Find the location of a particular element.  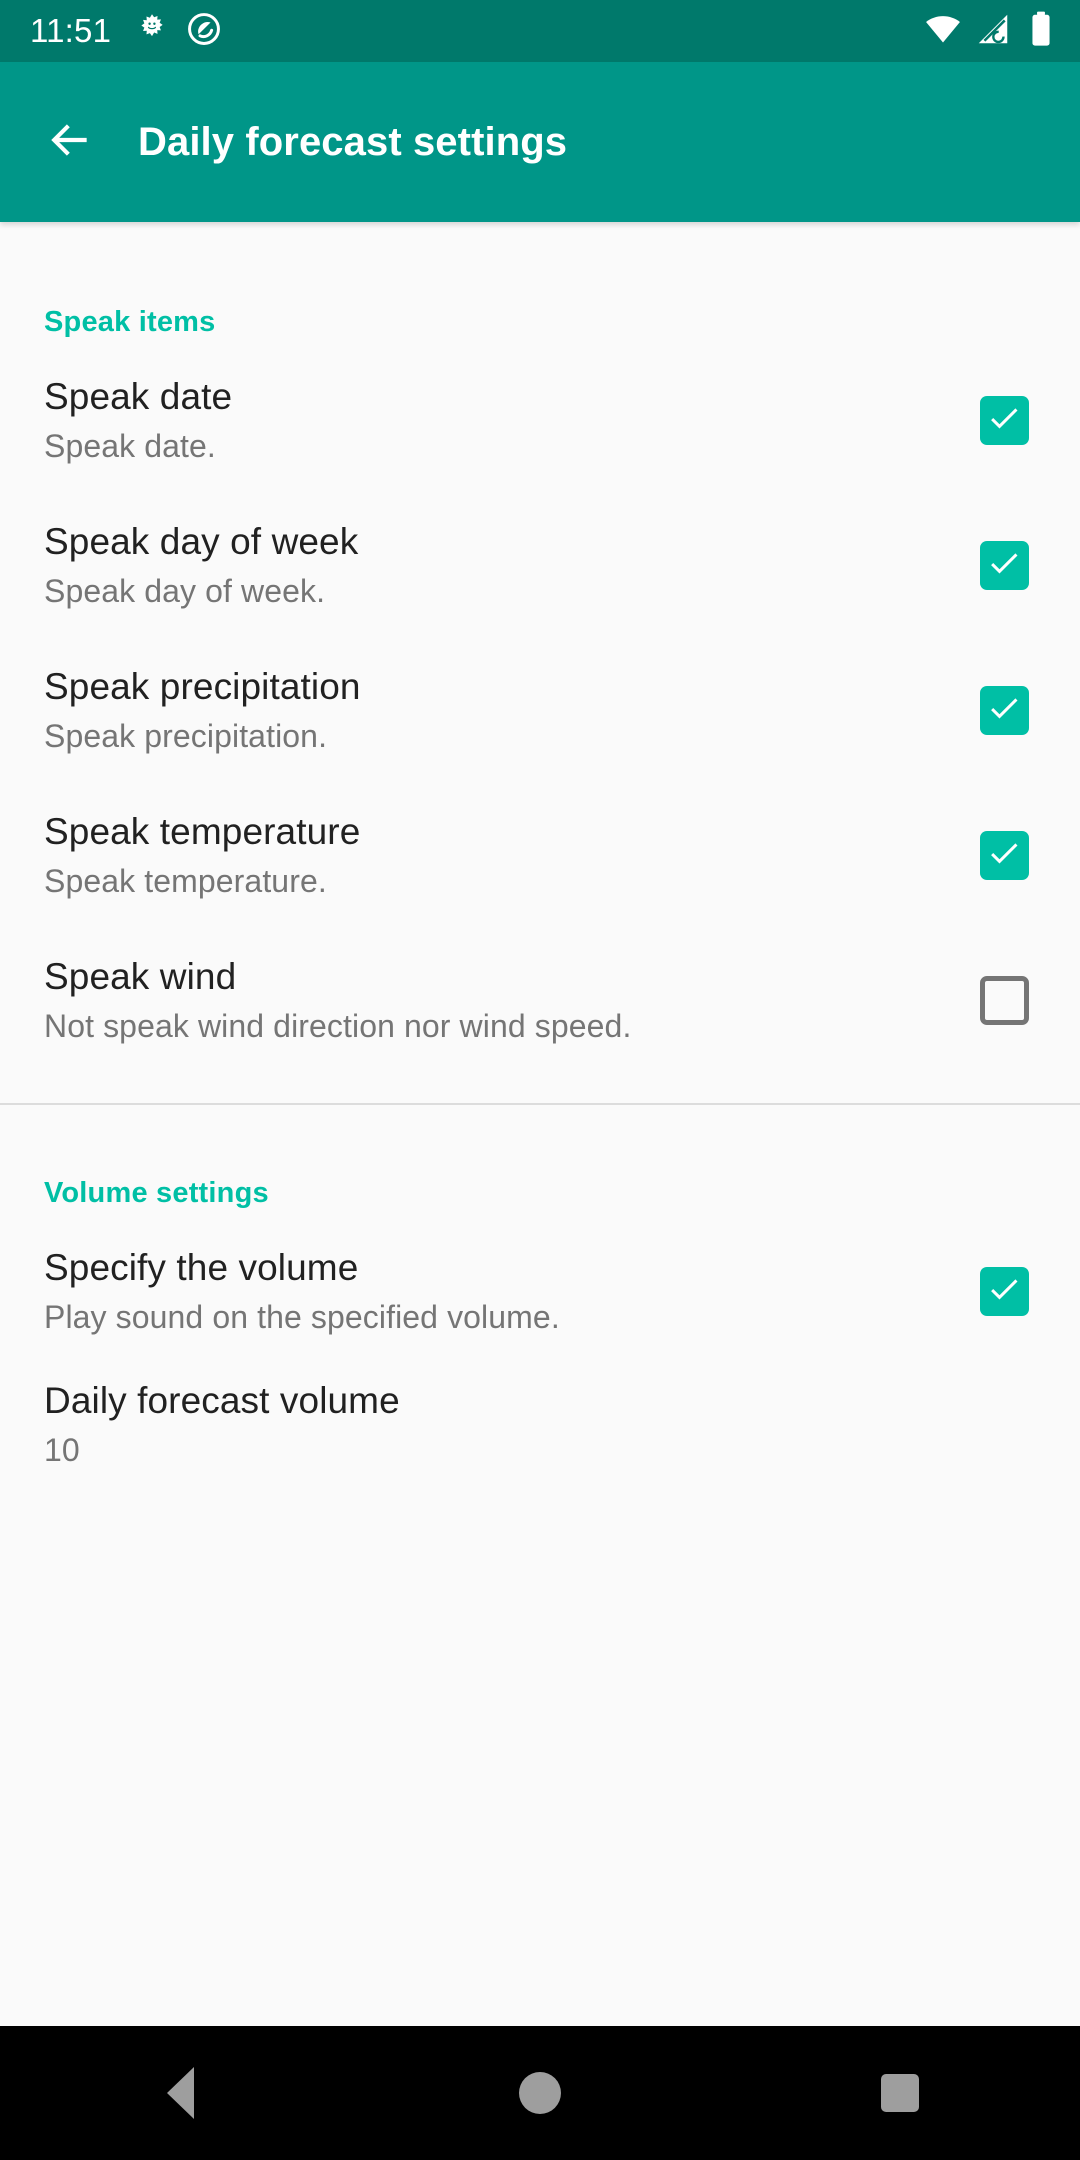

pref-title: Speak wind is located at coordinates (140, 976).